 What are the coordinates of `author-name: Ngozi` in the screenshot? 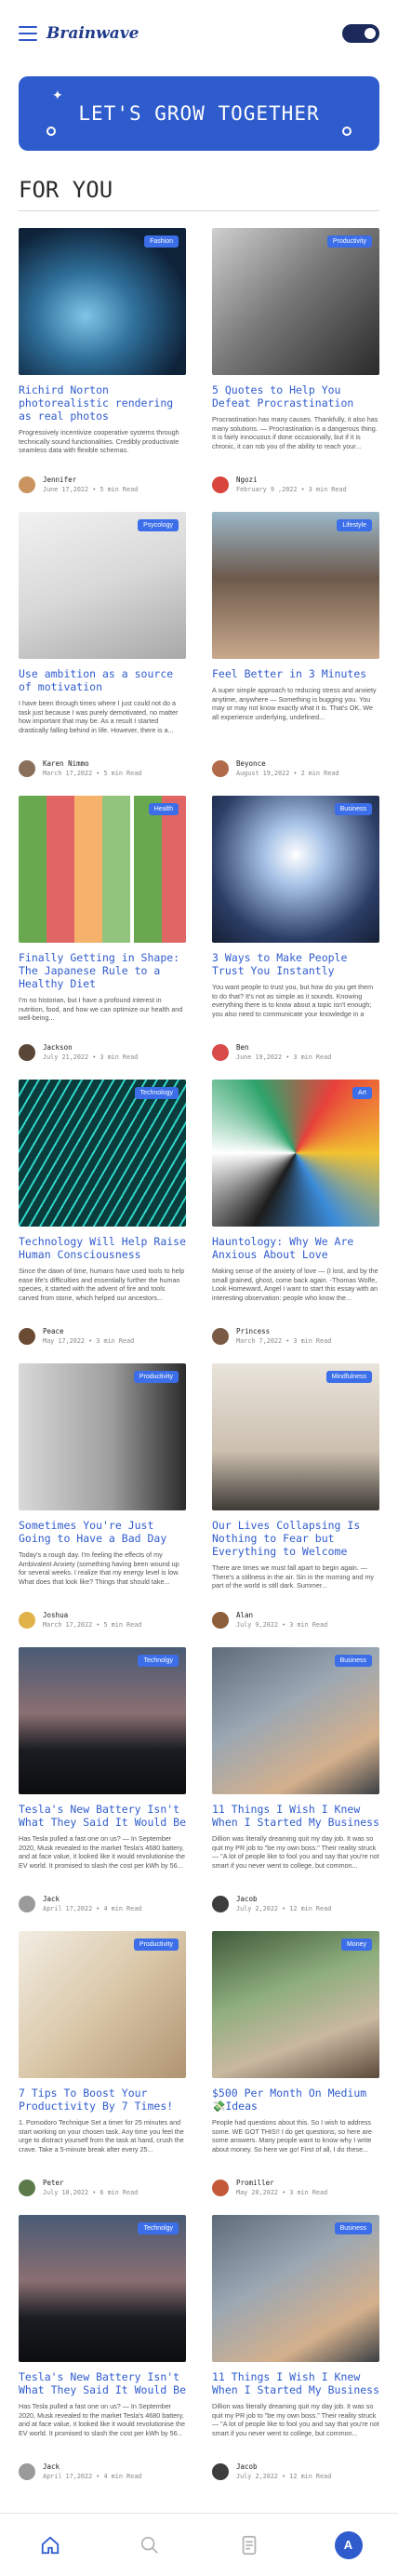 It's located at (247, 480).